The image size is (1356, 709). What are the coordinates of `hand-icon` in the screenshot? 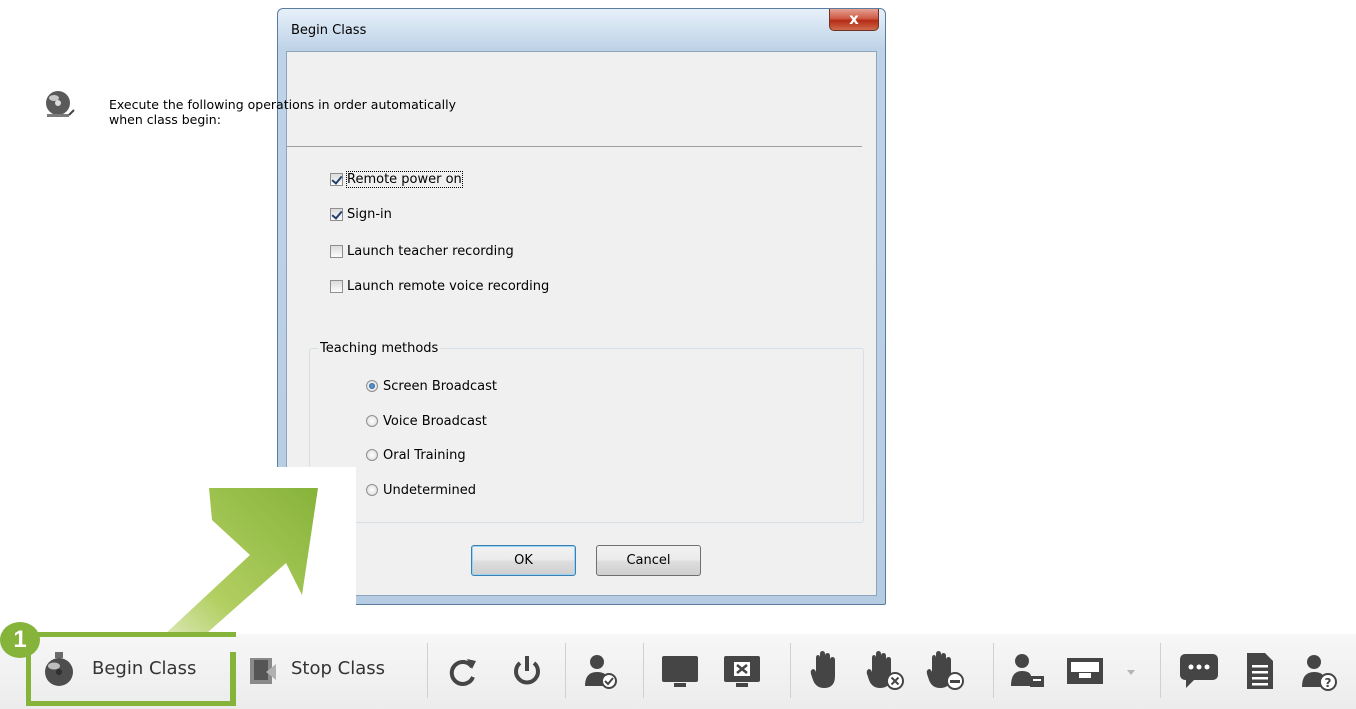 It's located at (825, 670).